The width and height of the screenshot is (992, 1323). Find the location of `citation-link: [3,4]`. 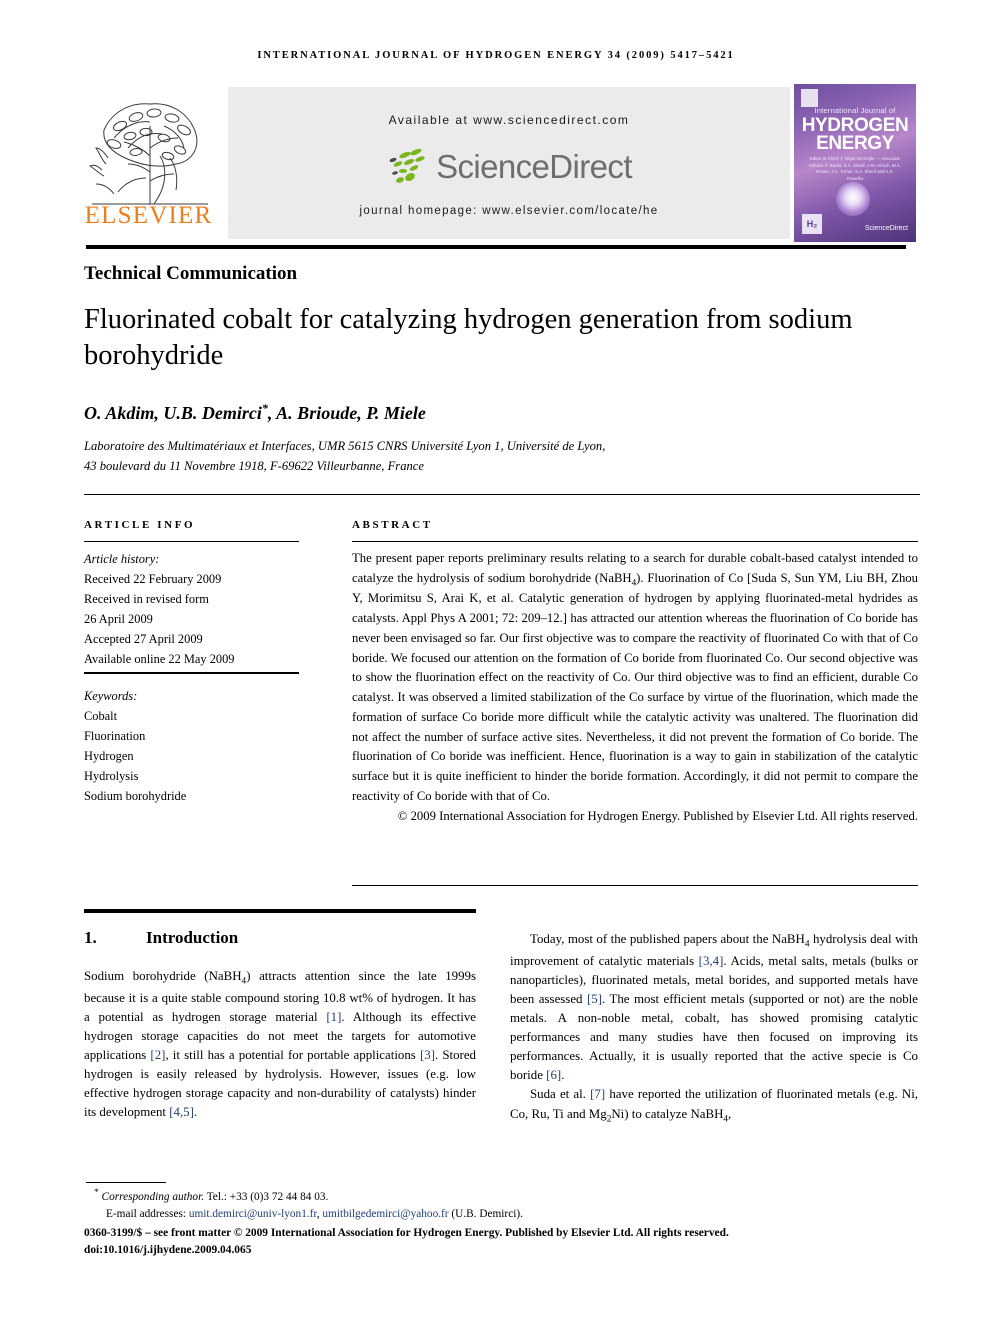

citation-link: [3,4] is located at coordinates (711, 961).